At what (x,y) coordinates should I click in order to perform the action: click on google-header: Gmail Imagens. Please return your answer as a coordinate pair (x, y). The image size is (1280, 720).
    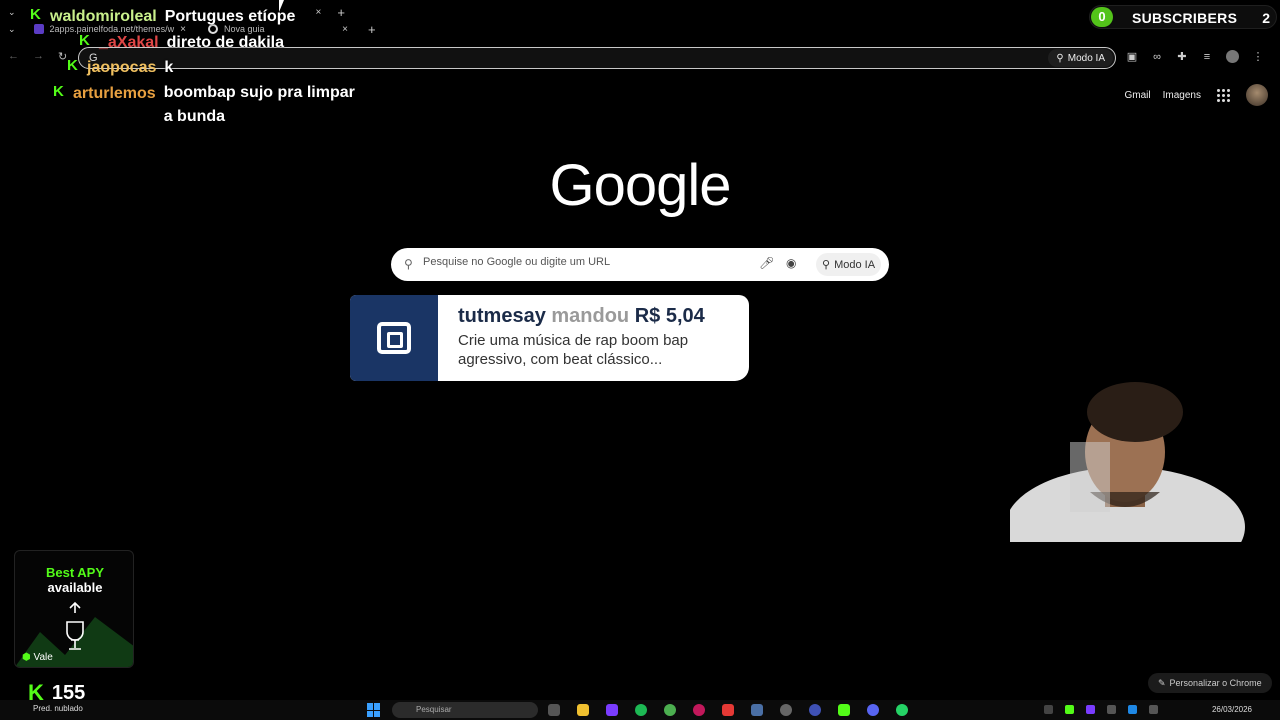
    Looking at the image, I should click on (1196, 95).